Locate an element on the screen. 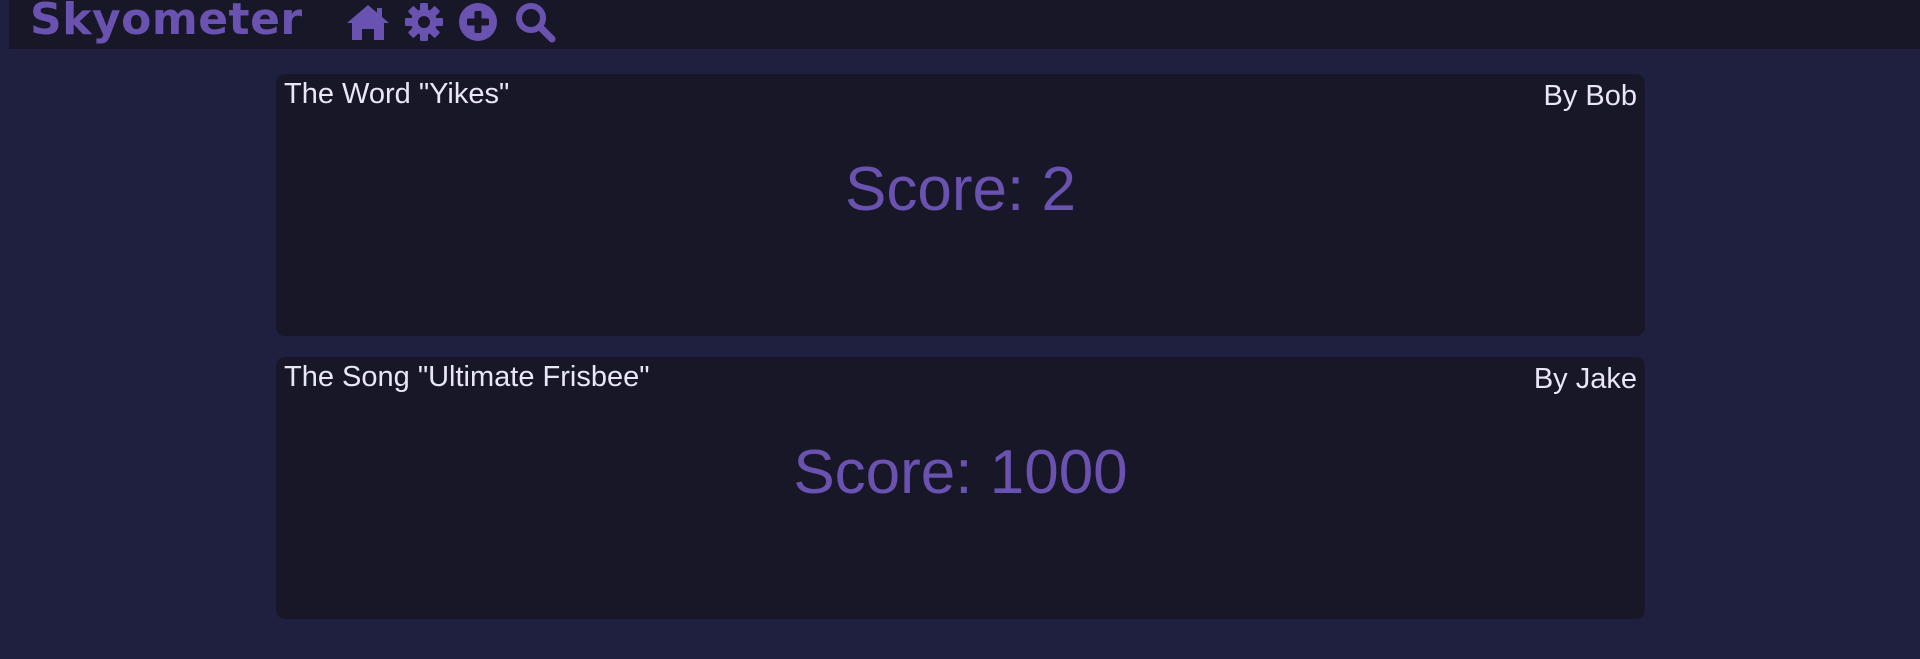  gear-icon is located at coordinates (424, 22).